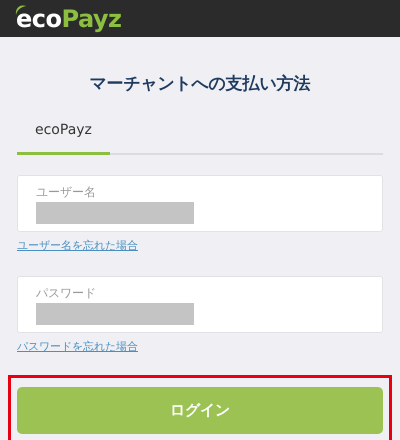 The image size is (400, 440). What do you see at coordinates (200, 203) in the screenshot?
I see `username-field: ユーザー名` at bounding box center [200, 203].